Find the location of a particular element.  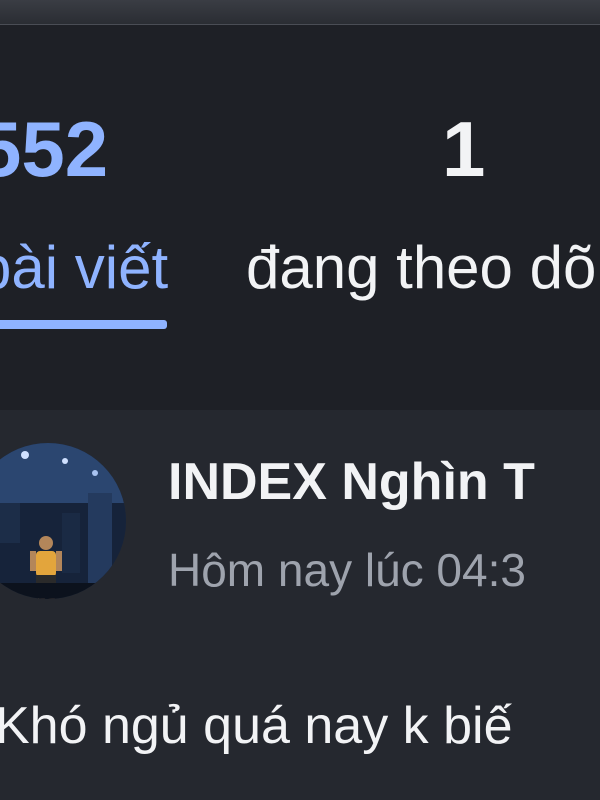

avatar is located at coordinates (63, 521).